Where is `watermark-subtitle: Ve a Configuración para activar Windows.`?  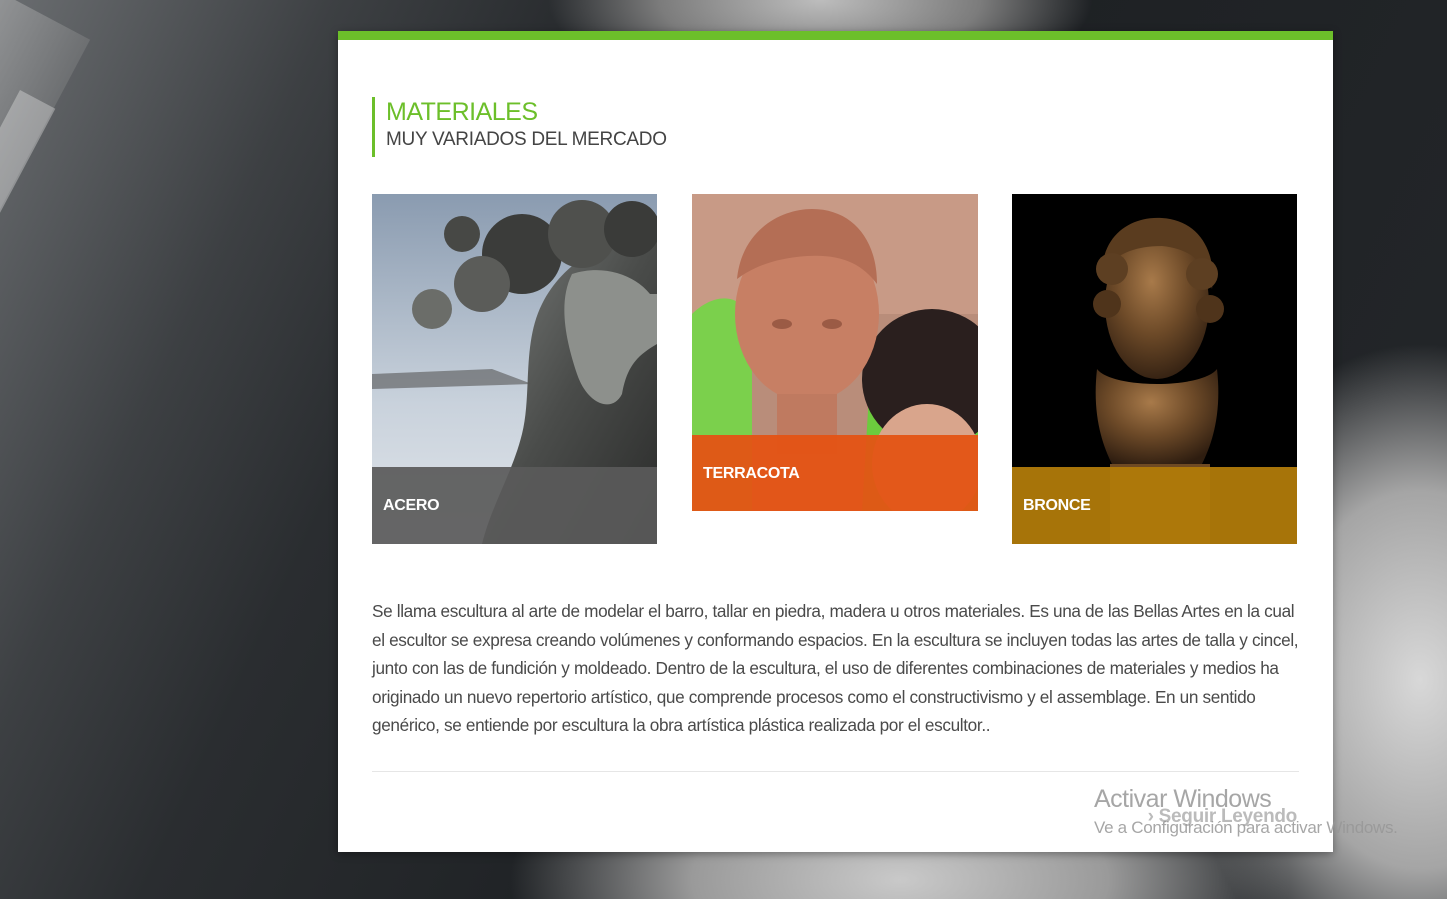
watermark-subtitle: Ve a Configuración para activar Windows. is located at coordinates (1246, 827).